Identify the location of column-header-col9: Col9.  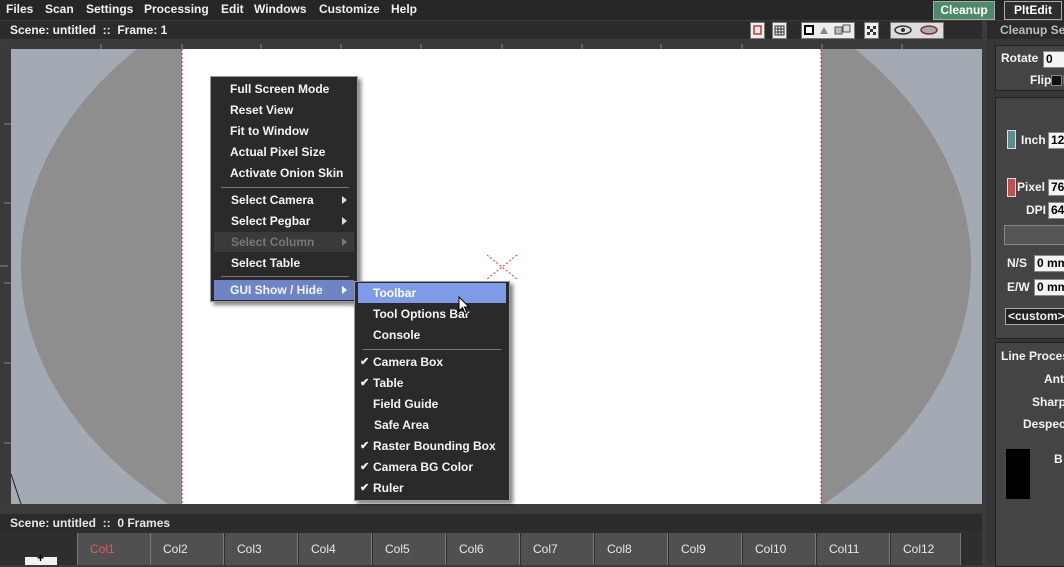
(705, 549).